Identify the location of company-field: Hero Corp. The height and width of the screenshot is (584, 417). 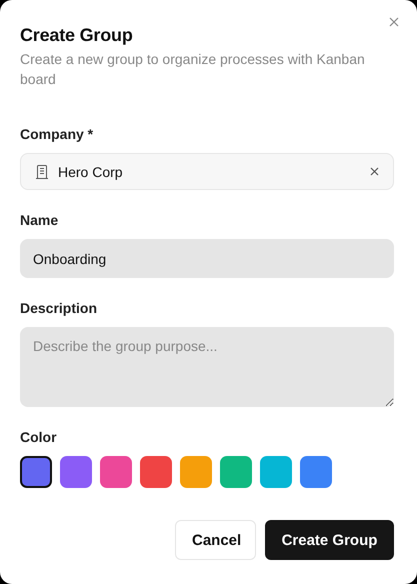
(207, 171).